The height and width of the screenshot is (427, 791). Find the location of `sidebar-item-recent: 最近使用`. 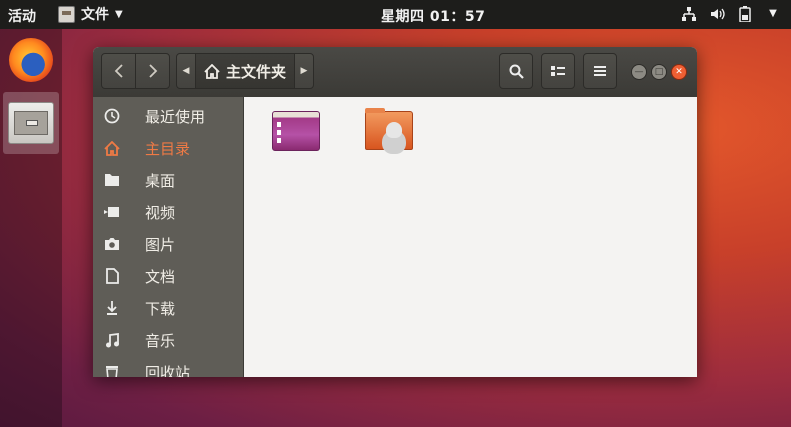

sidebar-item-recent: 最近使用 is located at coordinates (168, 116).